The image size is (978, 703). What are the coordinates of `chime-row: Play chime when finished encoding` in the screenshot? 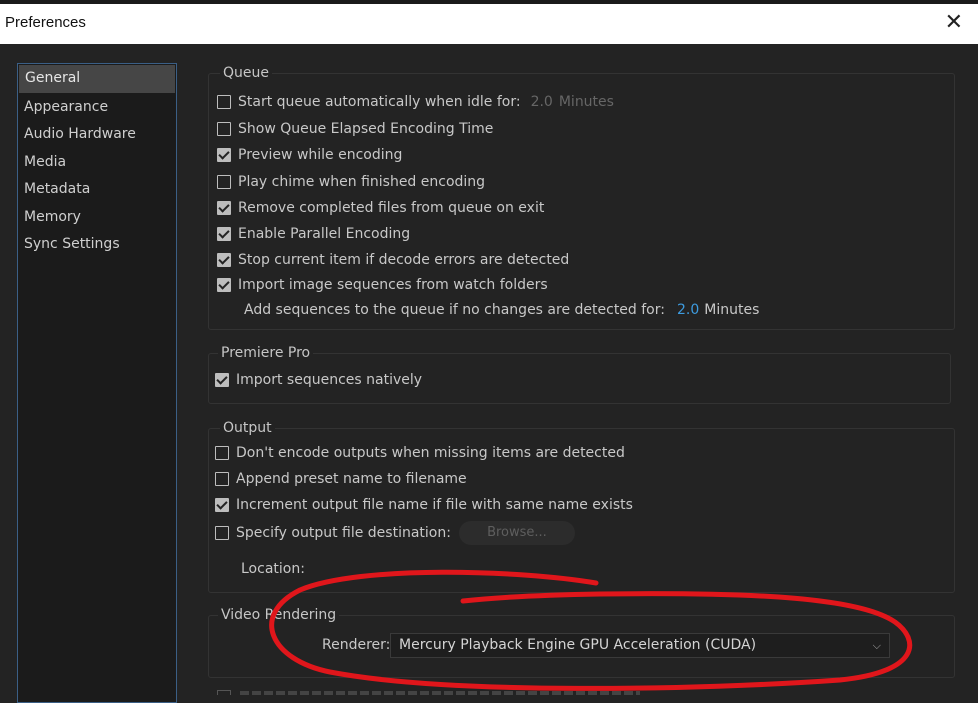 It's located at (351, 182).